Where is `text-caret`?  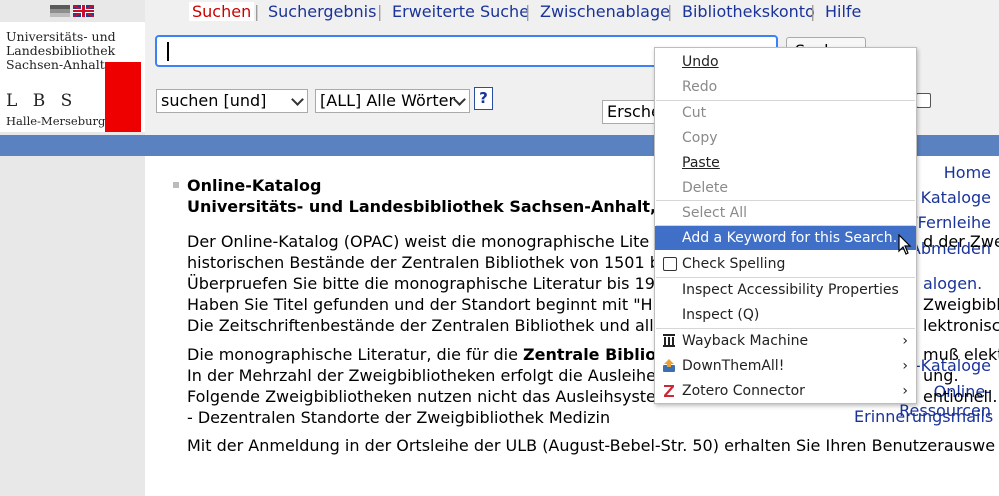 text-caret is located at coordinates (168, 51).